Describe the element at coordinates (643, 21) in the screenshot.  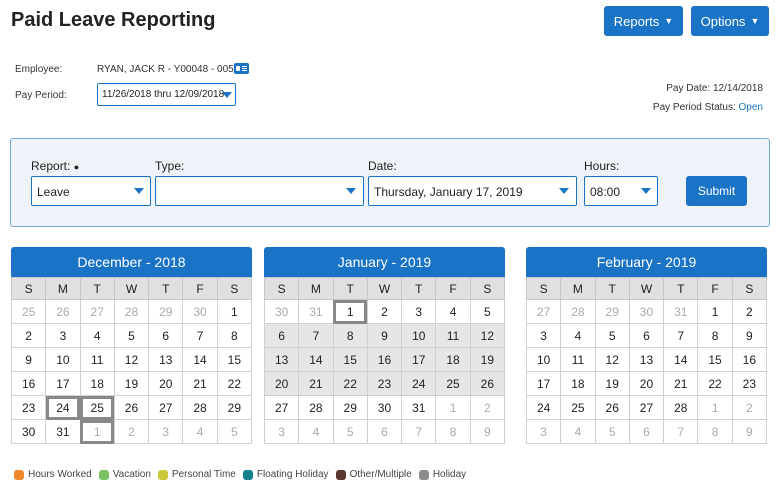
I see `reports-button: Reports ▼` at that location.